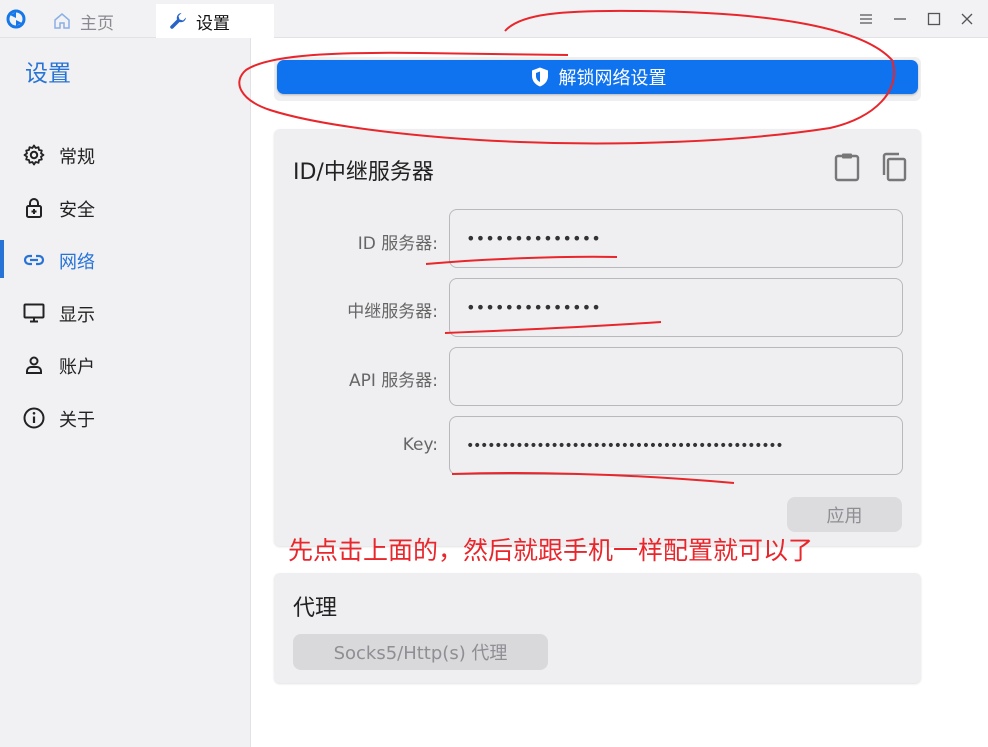 The image size is (988, 747). What do you see at coordinates (539, 77) in the screenshot?
I see `shield-icon` at bounding box center [539, 77].